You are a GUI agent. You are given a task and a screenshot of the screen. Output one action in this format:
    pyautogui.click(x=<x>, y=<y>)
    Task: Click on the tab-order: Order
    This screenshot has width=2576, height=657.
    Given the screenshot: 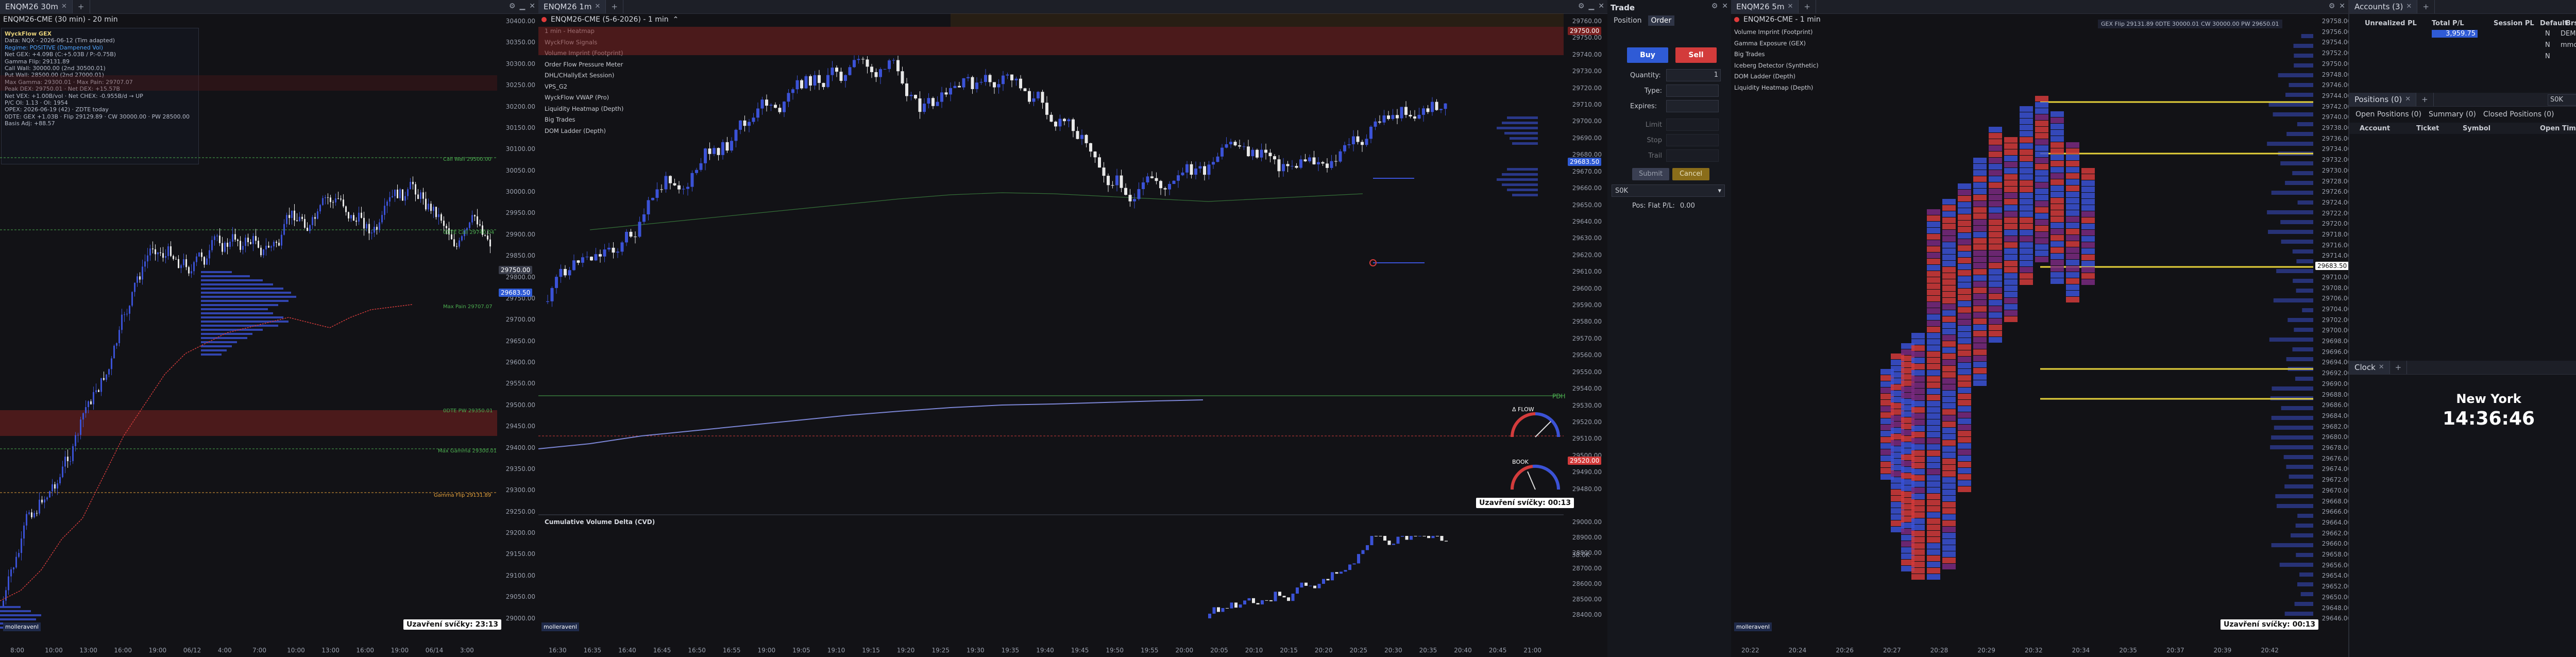 What is the action you would take?
    pyautogui.click(x=1661, y=20)
    